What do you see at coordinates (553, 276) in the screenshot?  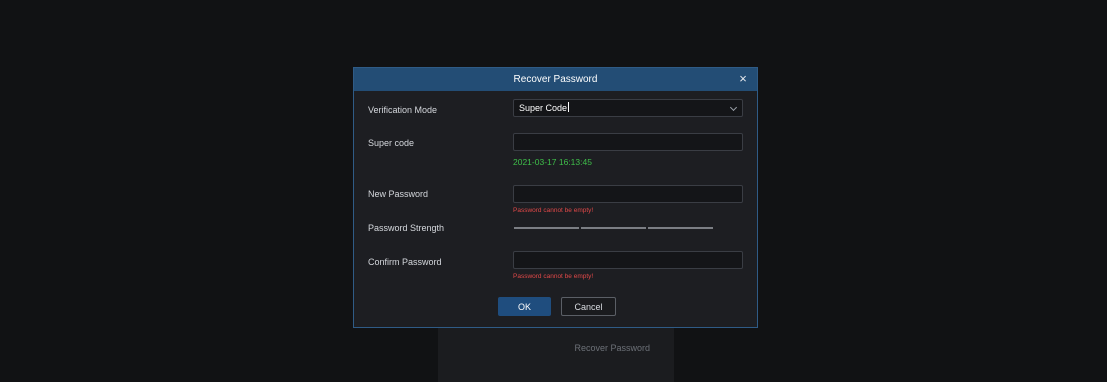 I see `confirm-password-error: Password cannot be empty!` at bounding box center [553, 276].